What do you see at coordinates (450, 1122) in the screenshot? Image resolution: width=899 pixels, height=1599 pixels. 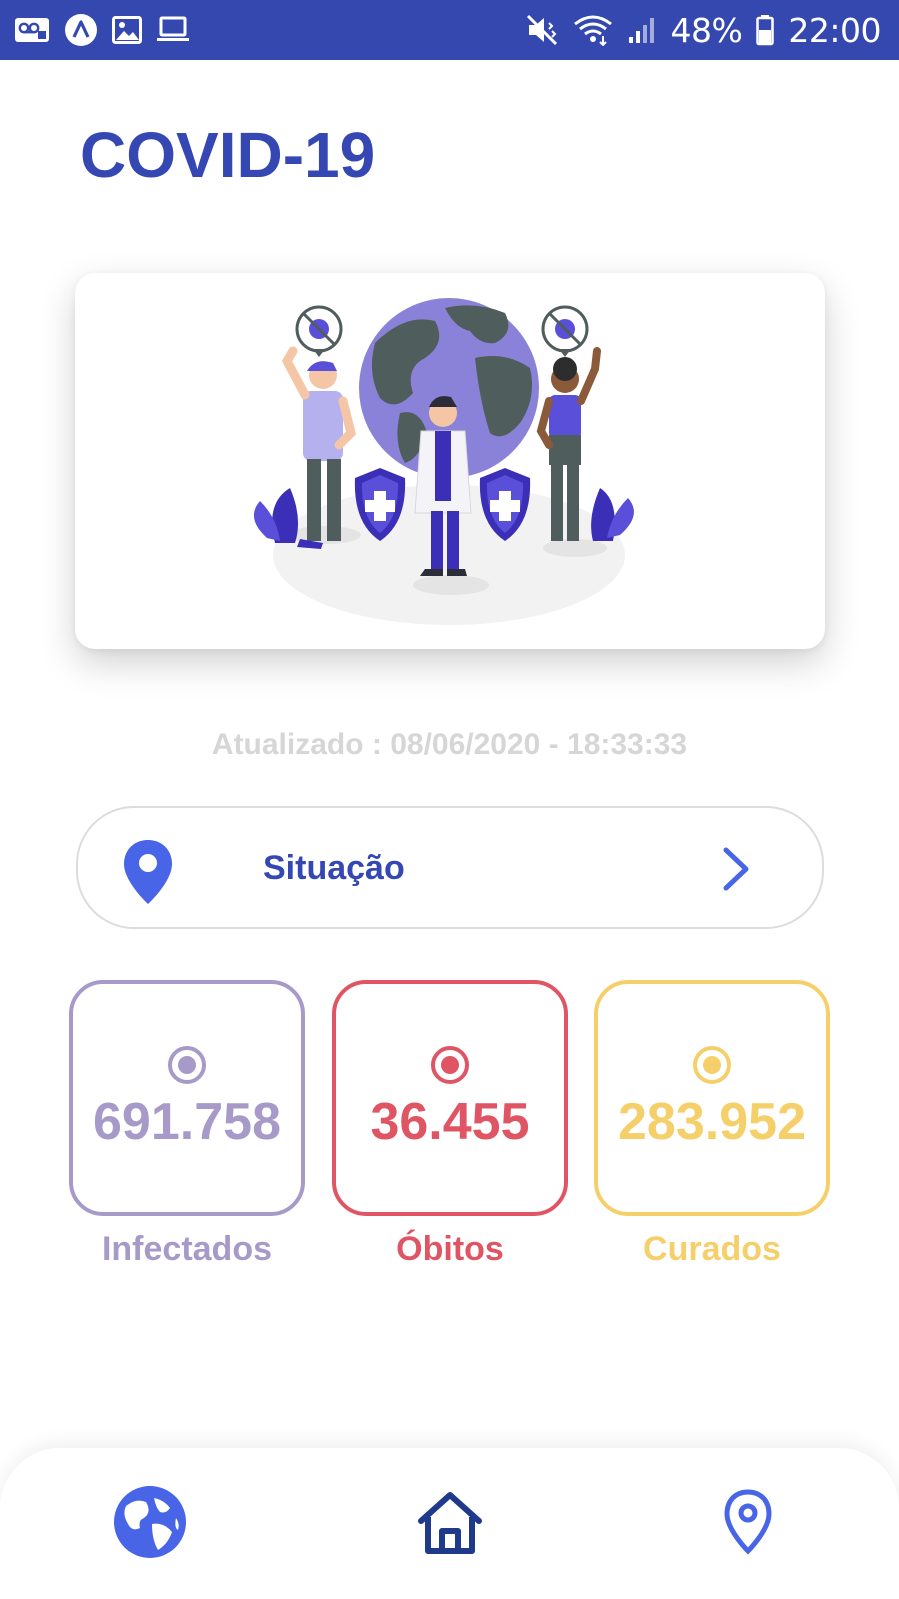 I see `deaths-count: 36.455` at bounding box center [450, 1122].